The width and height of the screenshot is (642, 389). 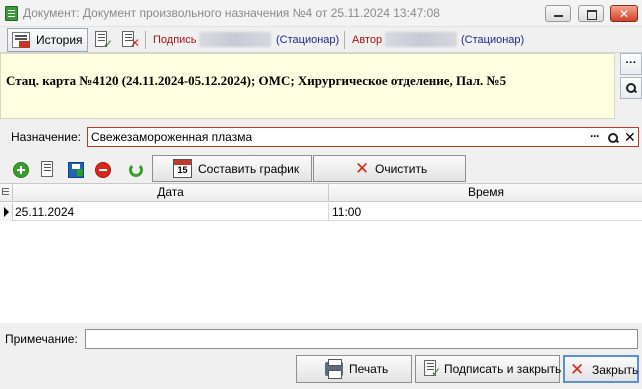 I want to click on column-header-time: Время, so click(x=486, y=193).